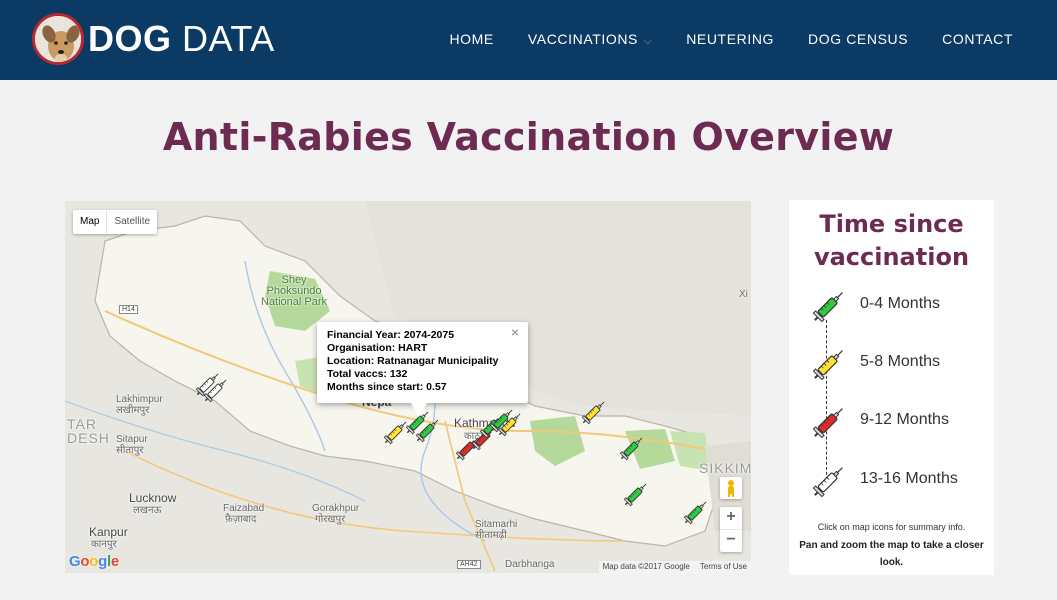 This screenshot has width=1057, height=600. What do you see at coordinates (900, 361) in the screenshot?
I see `legend-label: 5-8 Months` at bounding box center [900, 361].